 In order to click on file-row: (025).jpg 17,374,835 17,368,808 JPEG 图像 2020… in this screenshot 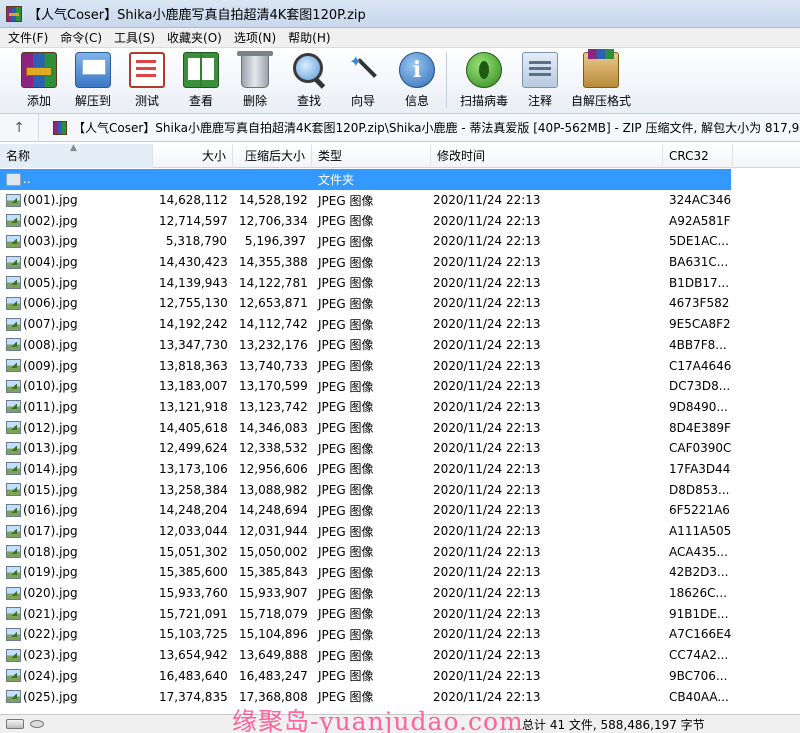, I will do `click(400, 696)`.